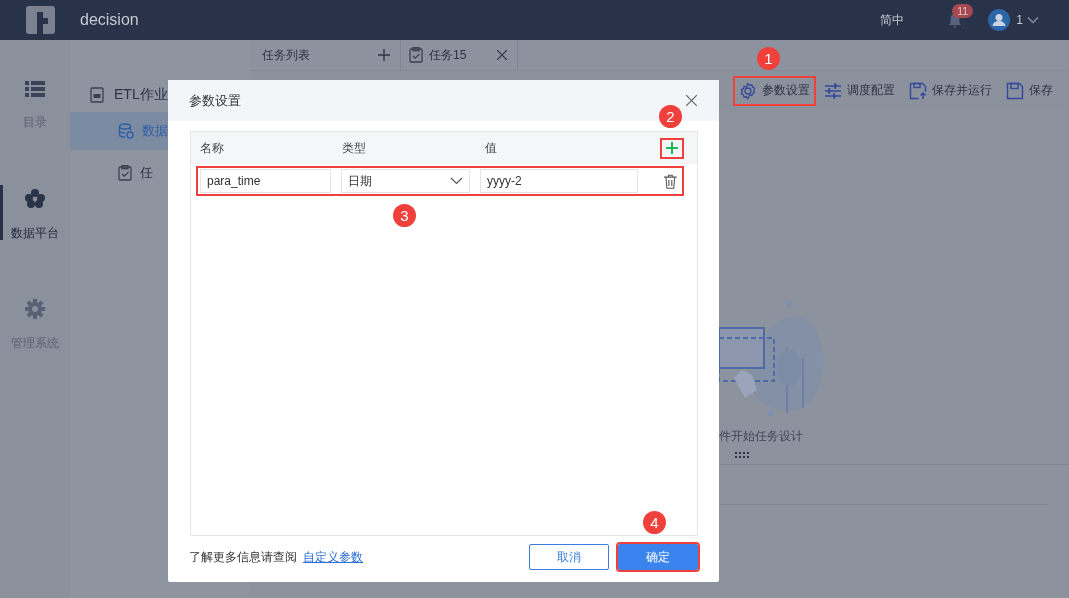 The height and width of the screenshot is (598, 1069). What do you see at coordinates (742, 455) in the screenshot?
I see `drag-handle-icon` at bounding box center [742, 455].